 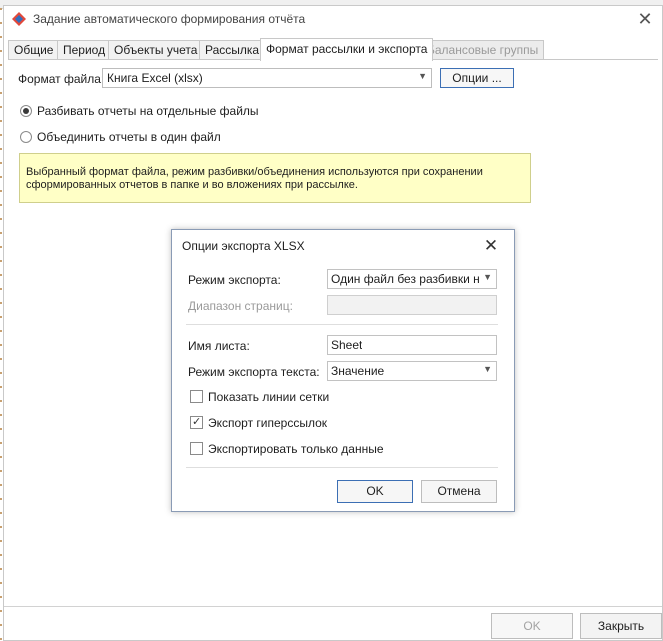 I want to click on dialog-separator-bottom, so click(x=342, y=467).